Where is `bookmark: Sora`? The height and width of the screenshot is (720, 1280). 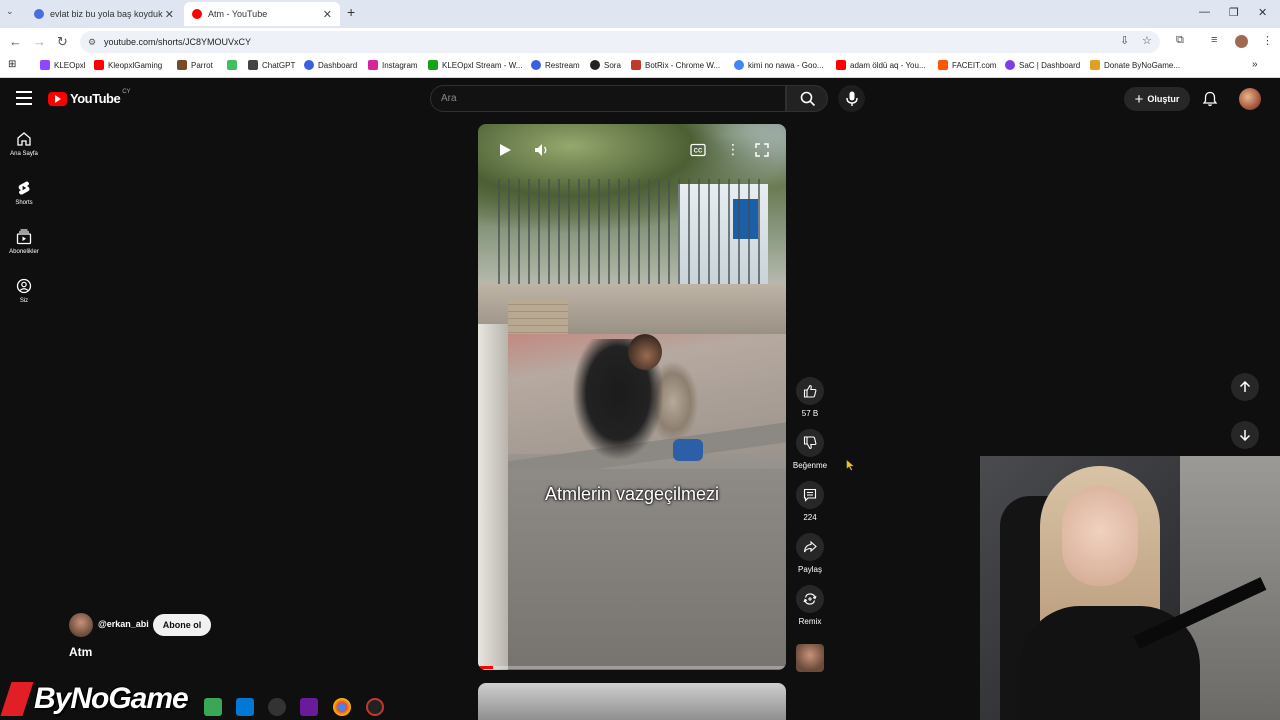 bookmark: Sora is located at coordinates (605, 65).